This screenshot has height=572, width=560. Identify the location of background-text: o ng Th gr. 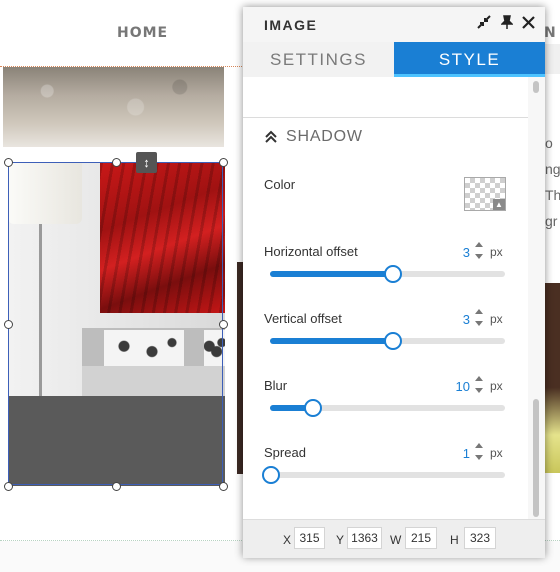
(552, 182).